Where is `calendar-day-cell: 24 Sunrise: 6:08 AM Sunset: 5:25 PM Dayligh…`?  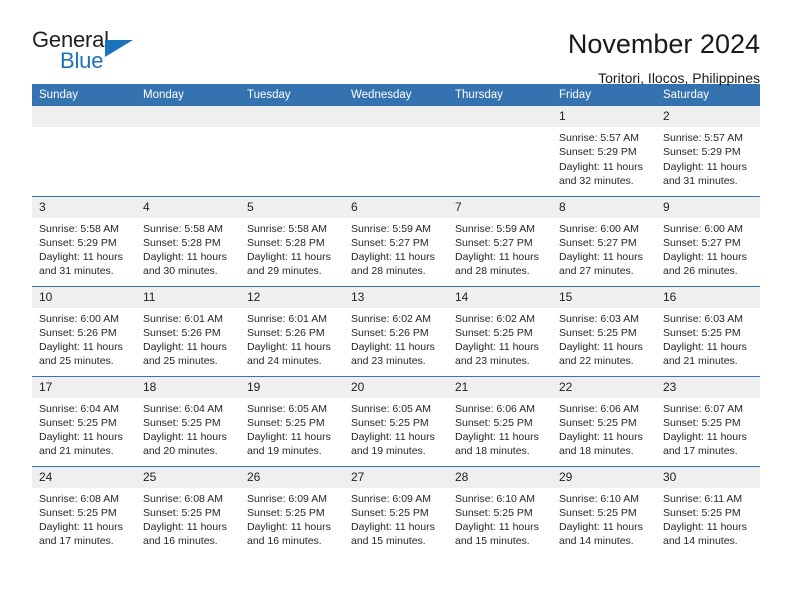 calendar-day-cell: 24 Sunrise: 6:08 AM Sunset: 5:25 PM Dayligh… is located at coordinates (84, 510).